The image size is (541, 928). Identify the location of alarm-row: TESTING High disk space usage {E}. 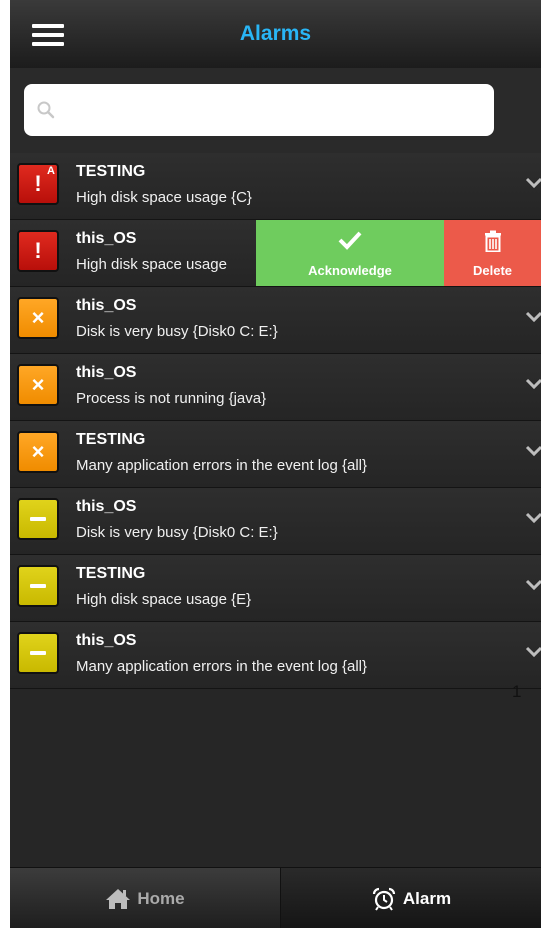
(275, 588).